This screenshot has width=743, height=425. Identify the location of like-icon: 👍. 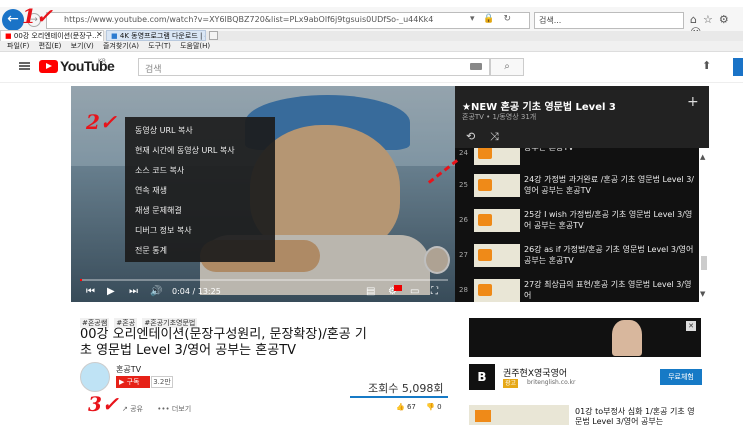
(400, 407).